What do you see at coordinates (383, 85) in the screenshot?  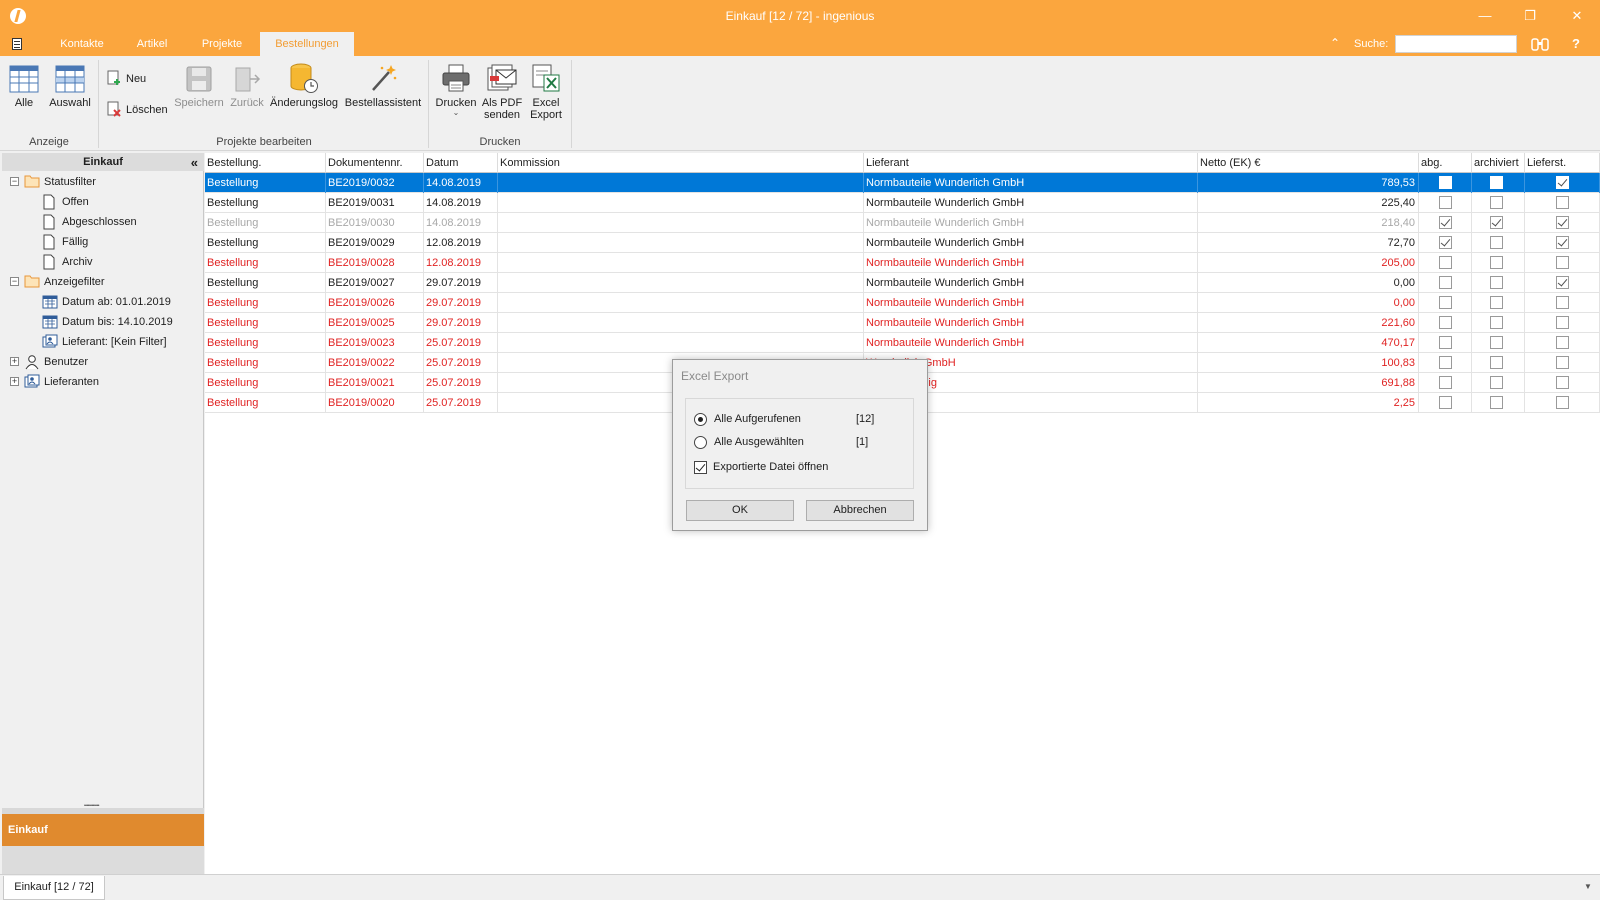 I see `bestellassistent-button: Bestellassistent` at bounding box center [383, 85].